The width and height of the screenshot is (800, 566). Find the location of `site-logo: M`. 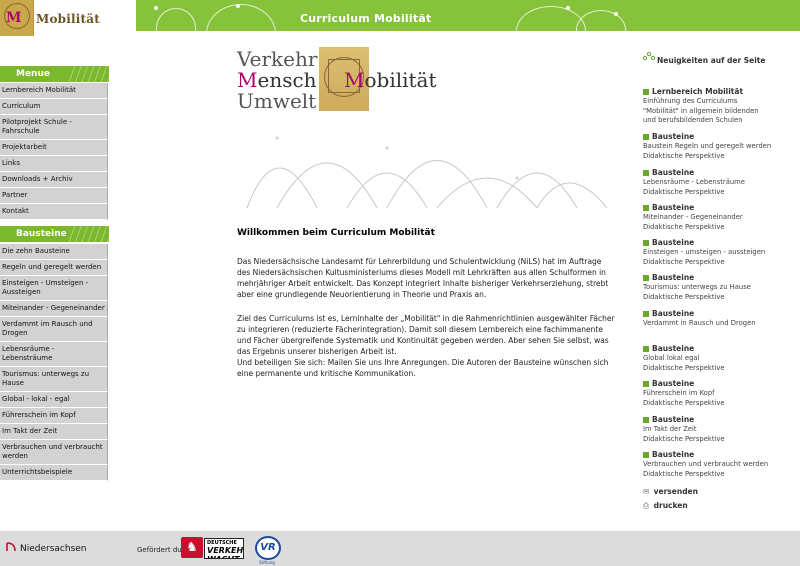

site-logo: M is located at coordinates (17, 18).